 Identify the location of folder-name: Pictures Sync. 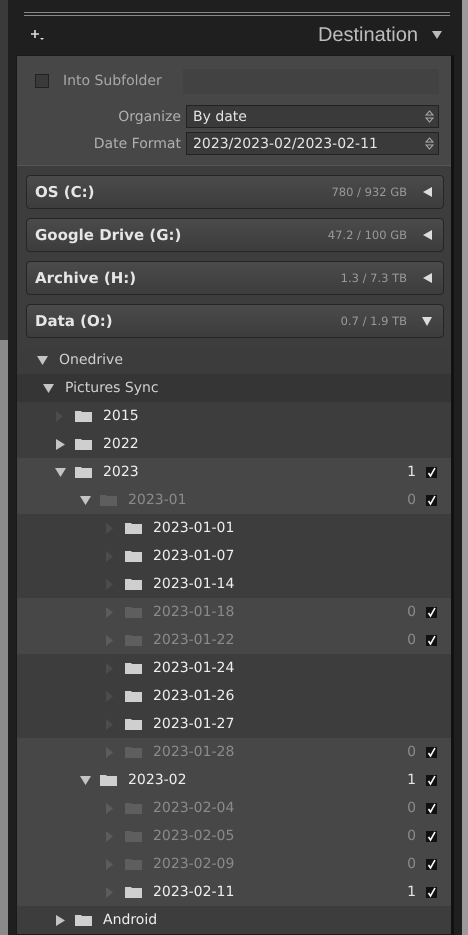
(112, 388).